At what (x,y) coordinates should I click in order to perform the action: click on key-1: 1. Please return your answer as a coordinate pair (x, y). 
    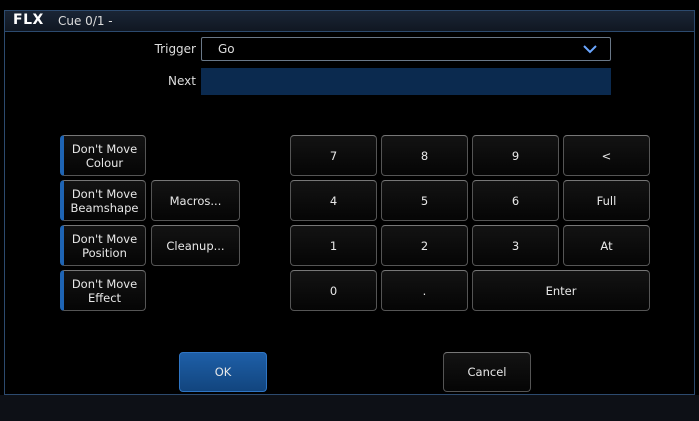
    Looking at the image, I should click on (333, 245).